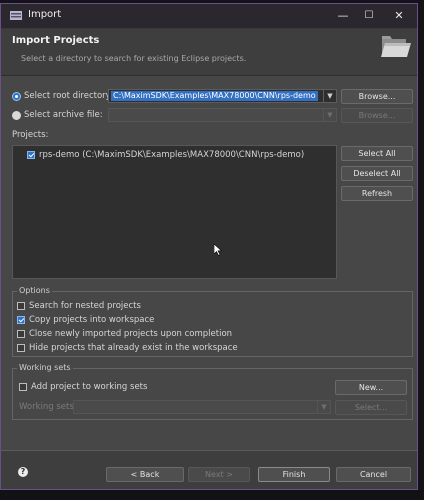  What do you see at coordinates (377, 173) in the screenshot?
I see `deselect-all-button: Deselect All` at bounding box center [377, 173].